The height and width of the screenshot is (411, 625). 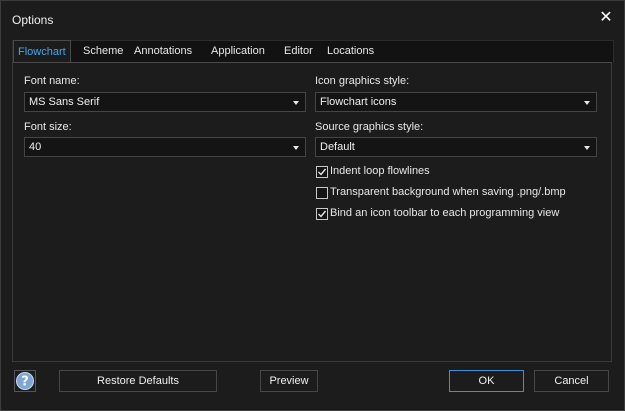 I want to click on window-title: Options, so click(x=33, y=20).